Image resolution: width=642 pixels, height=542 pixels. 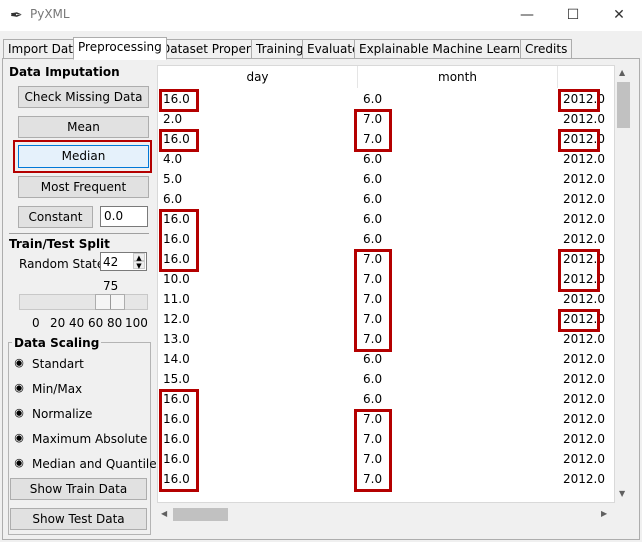 What do you see at coordinates (19, 438) in the screenshot?
I see `radio-max-absolute-icon: ◉` at bounding box center [19, 438].